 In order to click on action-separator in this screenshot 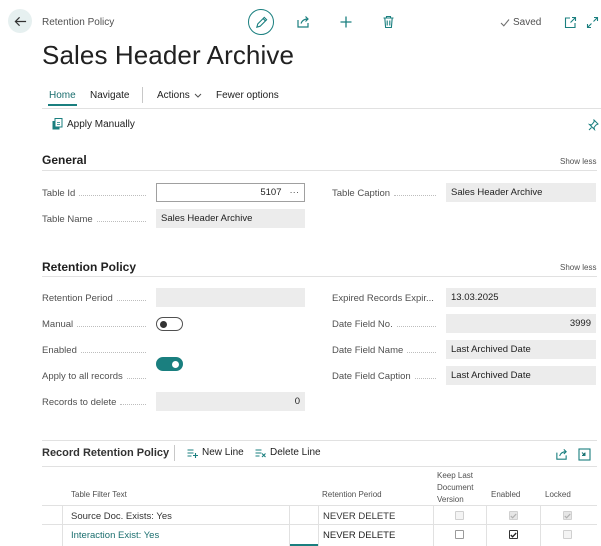, I will do `click(142, 95)`.